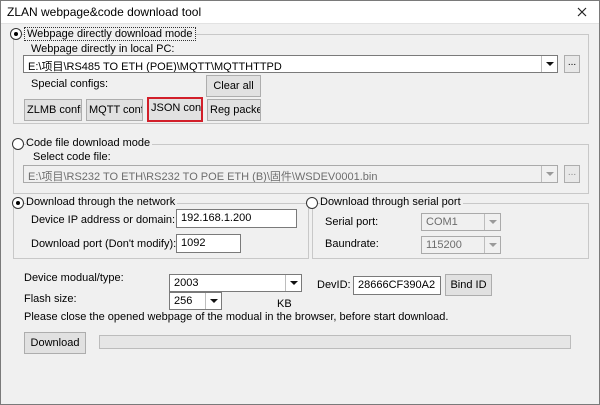 This screenshot has height=405, width=600. What do you see at coordinates (155, 67) in the screenshot?
I see `webpage-path-value: E:\项目\RS485 TO ETH (POE)\MQTT\MQTTHTTPD` at bounding box center [155, 67].